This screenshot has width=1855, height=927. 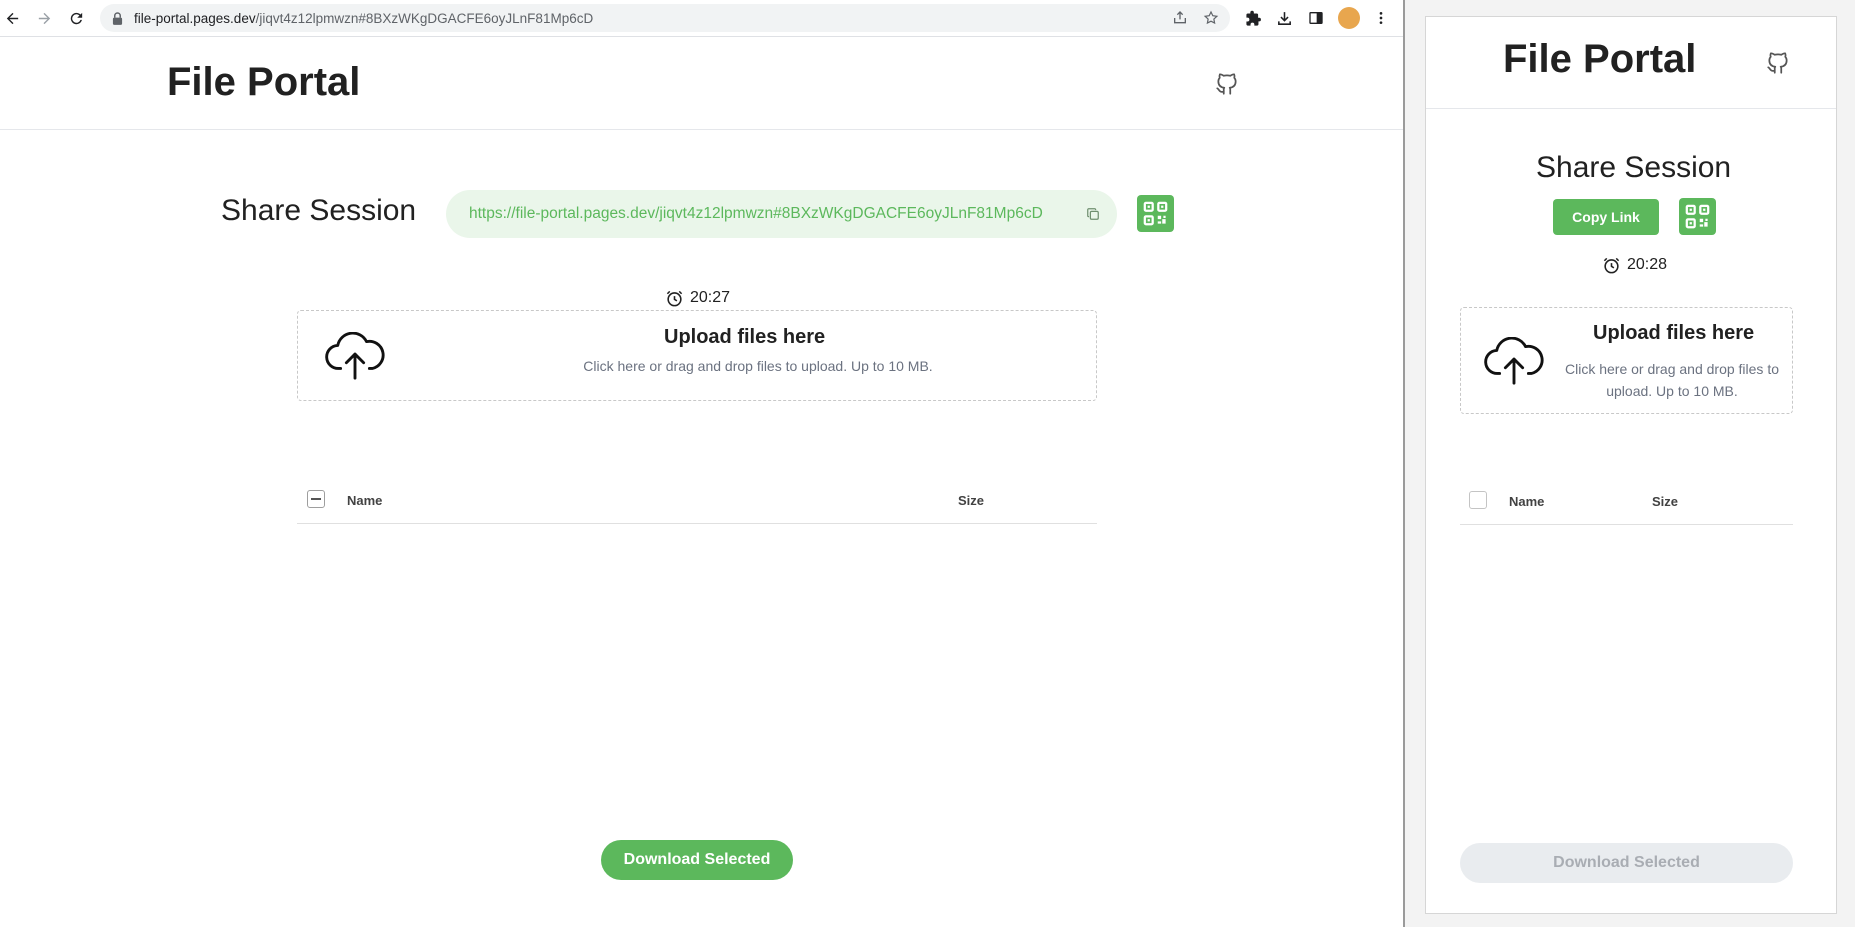 I want to click on back-arrow-icon, so click(x=12, y=18).